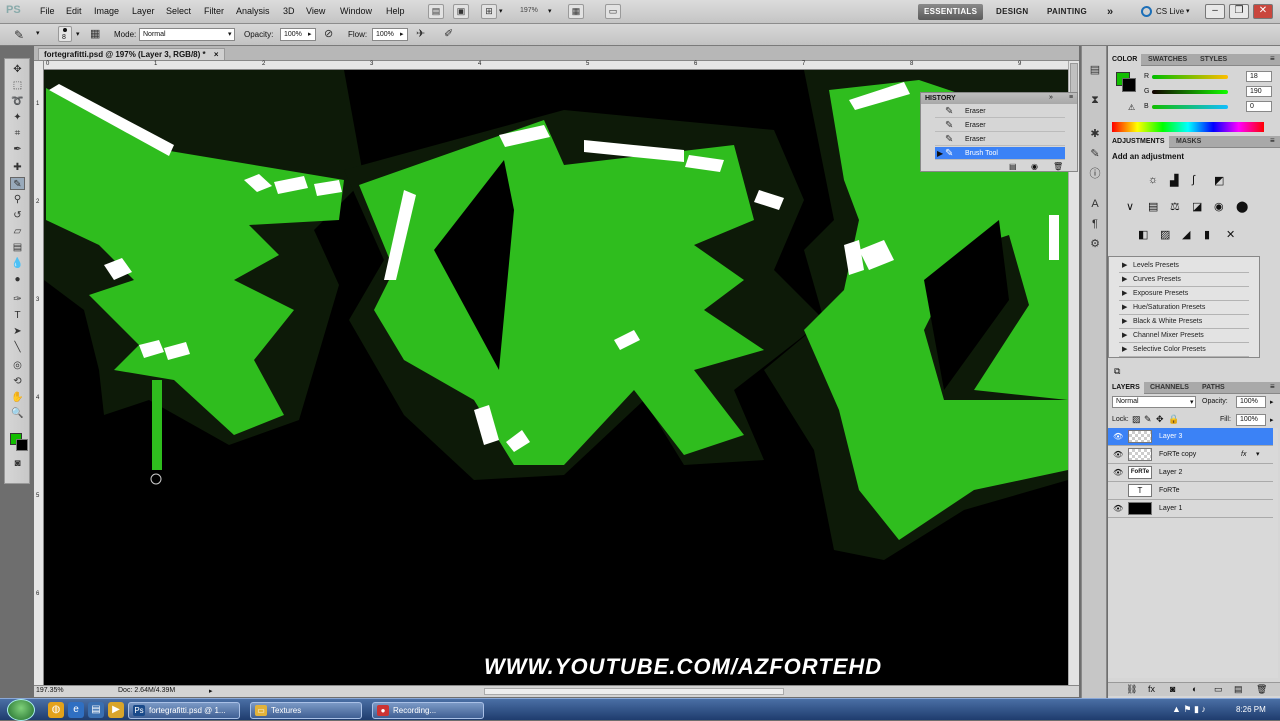 The image size is (1280, 721). Describe the element at coordinates (1153, 206) in the screenshot. I see `hue-saturation-icon: ▤` at that location.